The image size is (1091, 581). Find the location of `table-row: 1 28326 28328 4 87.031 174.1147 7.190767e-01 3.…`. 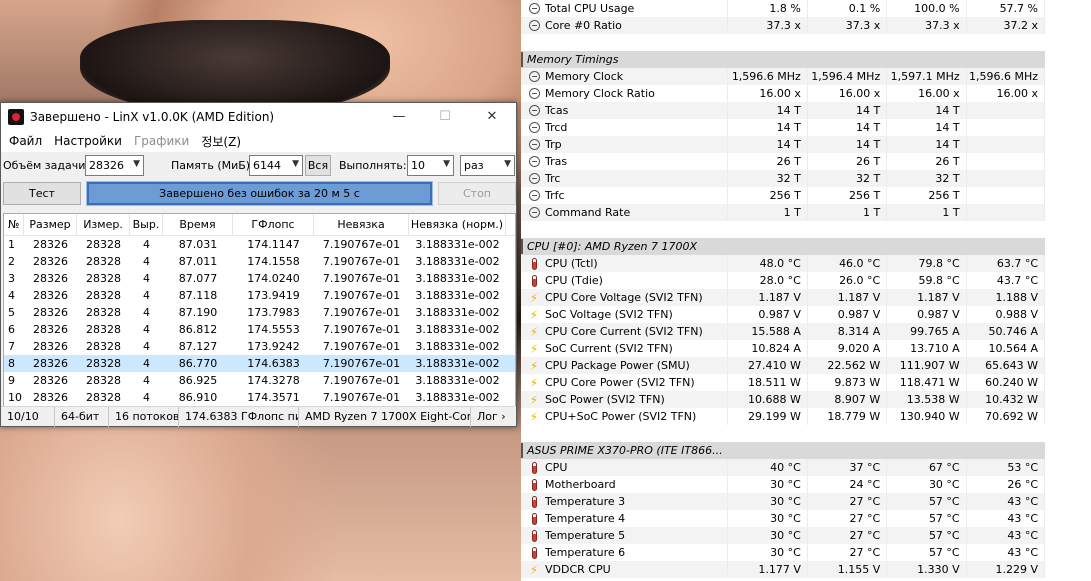

table-row: 1 28326 28328 4 87.031 174.1147 7.190767e-01 3.… is located at coordinates (259, 244).